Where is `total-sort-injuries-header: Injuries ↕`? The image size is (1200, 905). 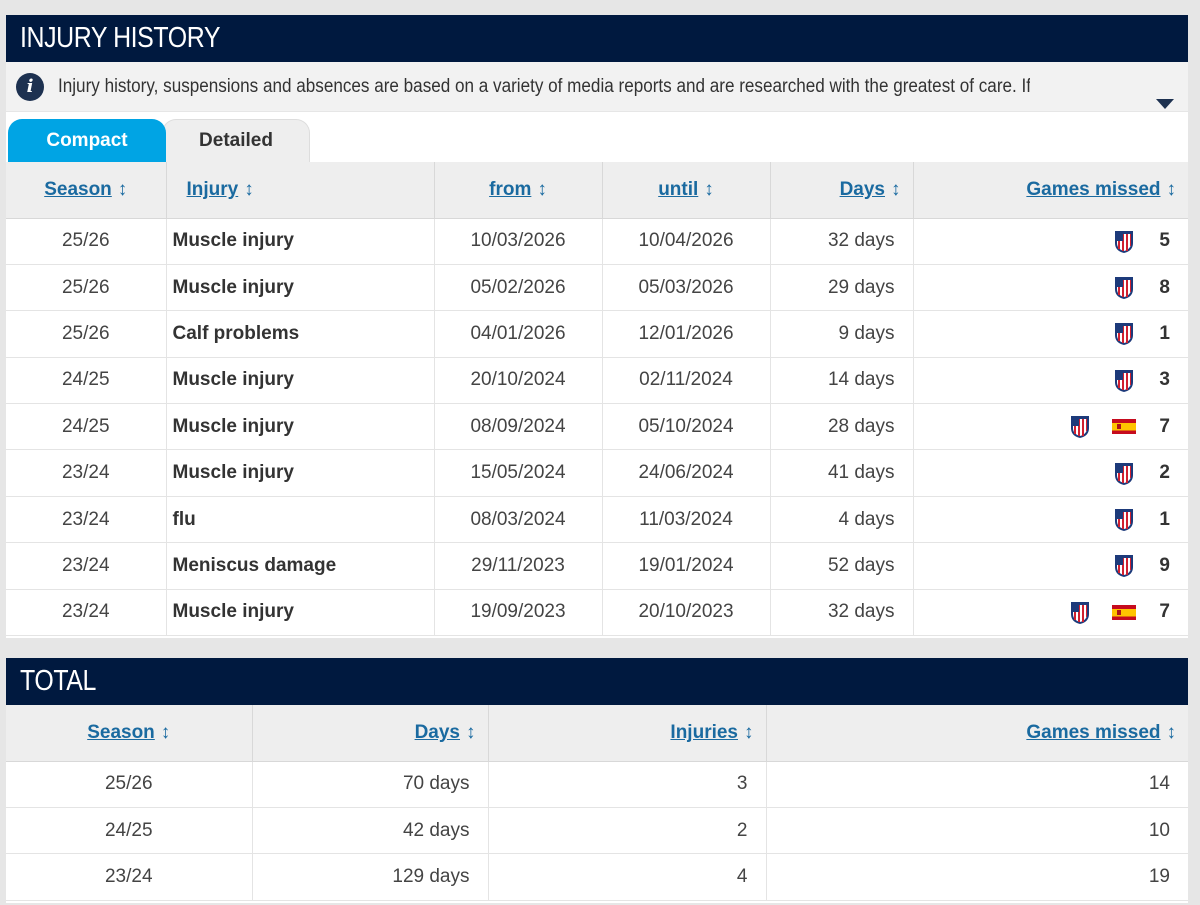
total-sort-injuries-header: Injuries ↕ is located at coordinates (627, 733).